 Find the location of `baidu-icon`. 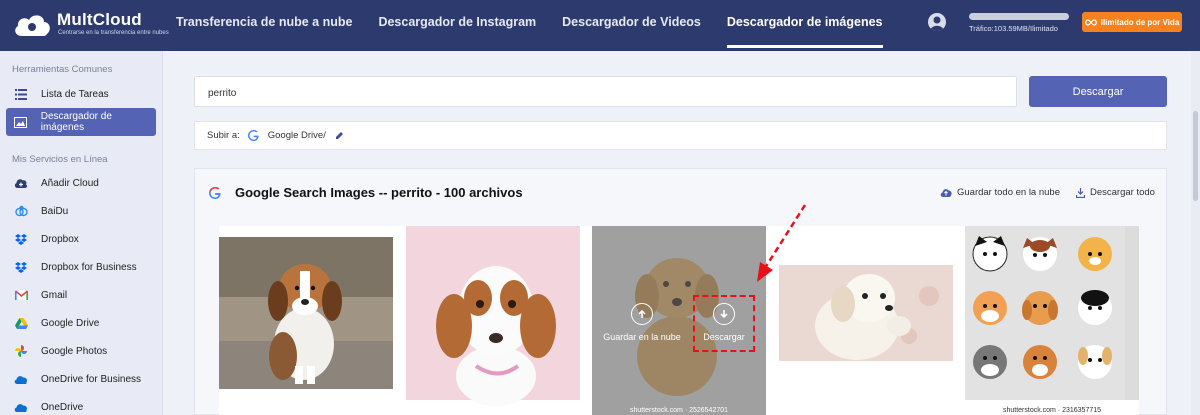

baidu-icon is located at coordinates (21, 211).